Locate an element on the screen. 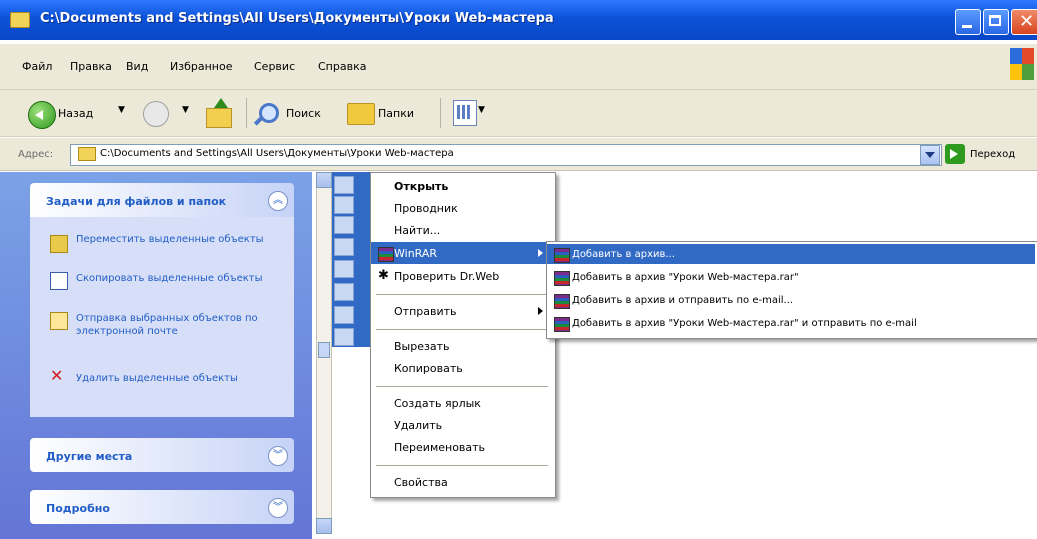 Image resolution: width=1037 pixels, height=539 pixels. scroll-thumb is located at coordinates (324, 350).